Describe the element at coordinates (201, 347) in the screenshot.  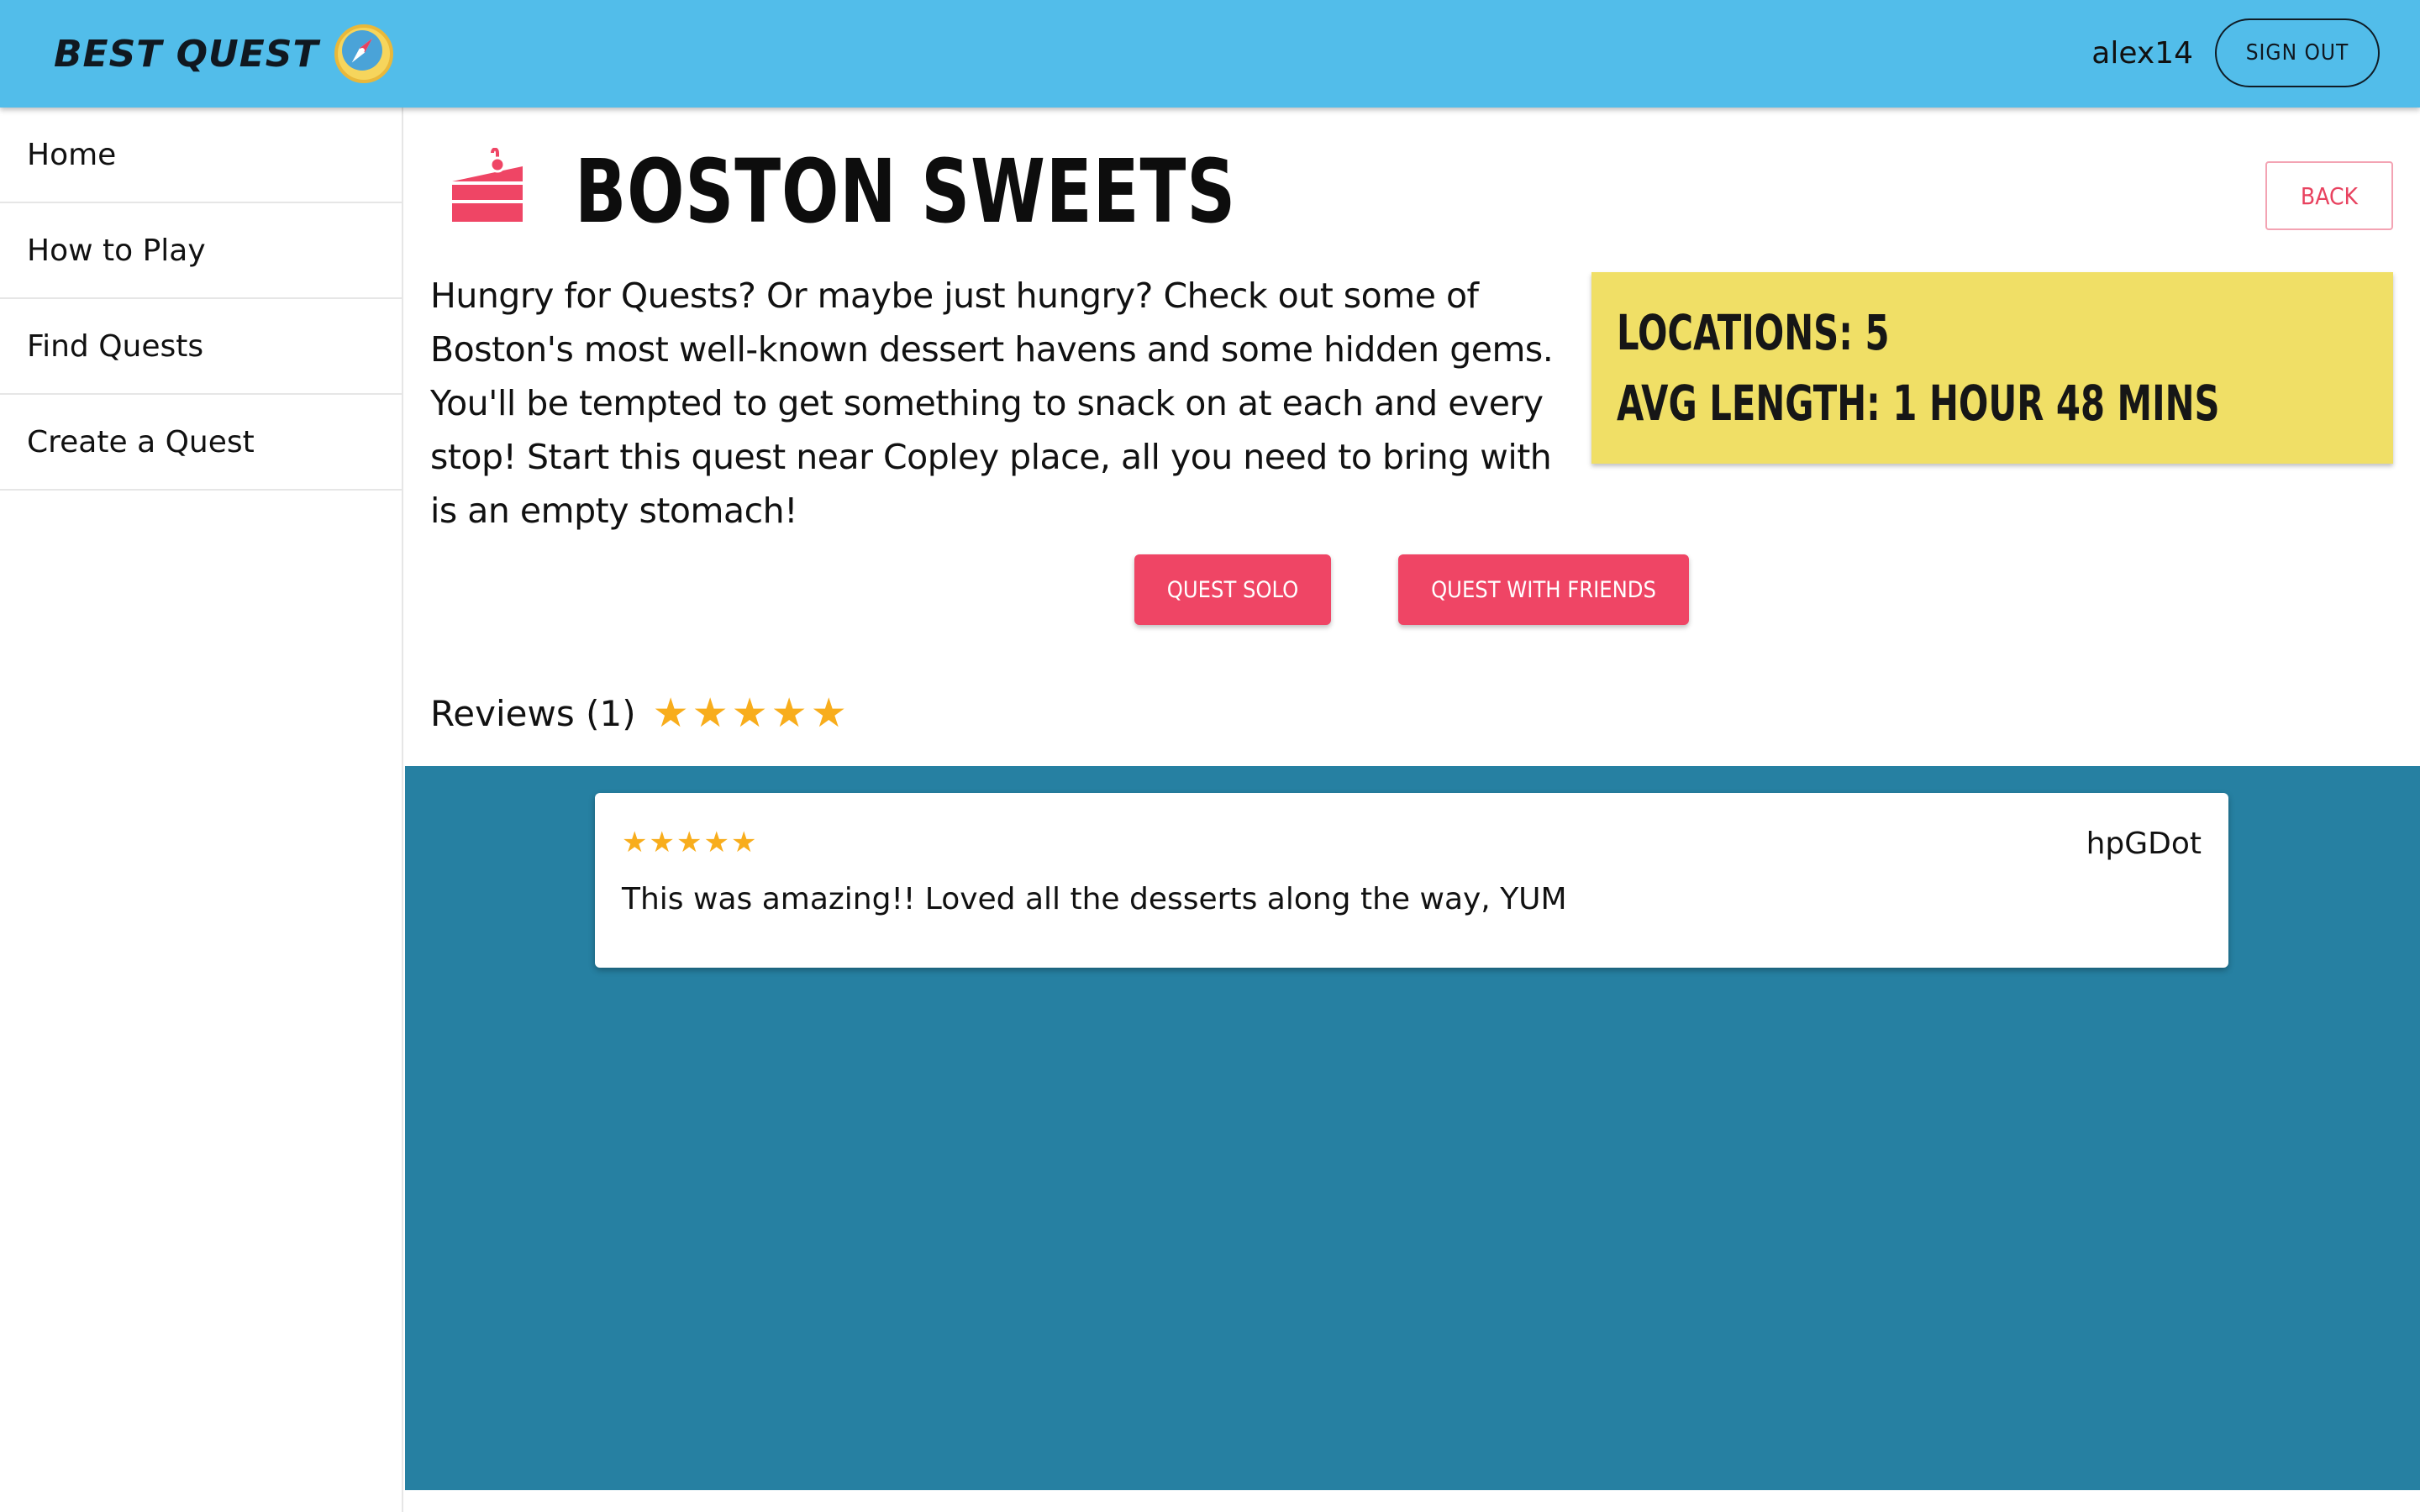
I see `sidebar-item-find-quests: Find Quests` at that location.